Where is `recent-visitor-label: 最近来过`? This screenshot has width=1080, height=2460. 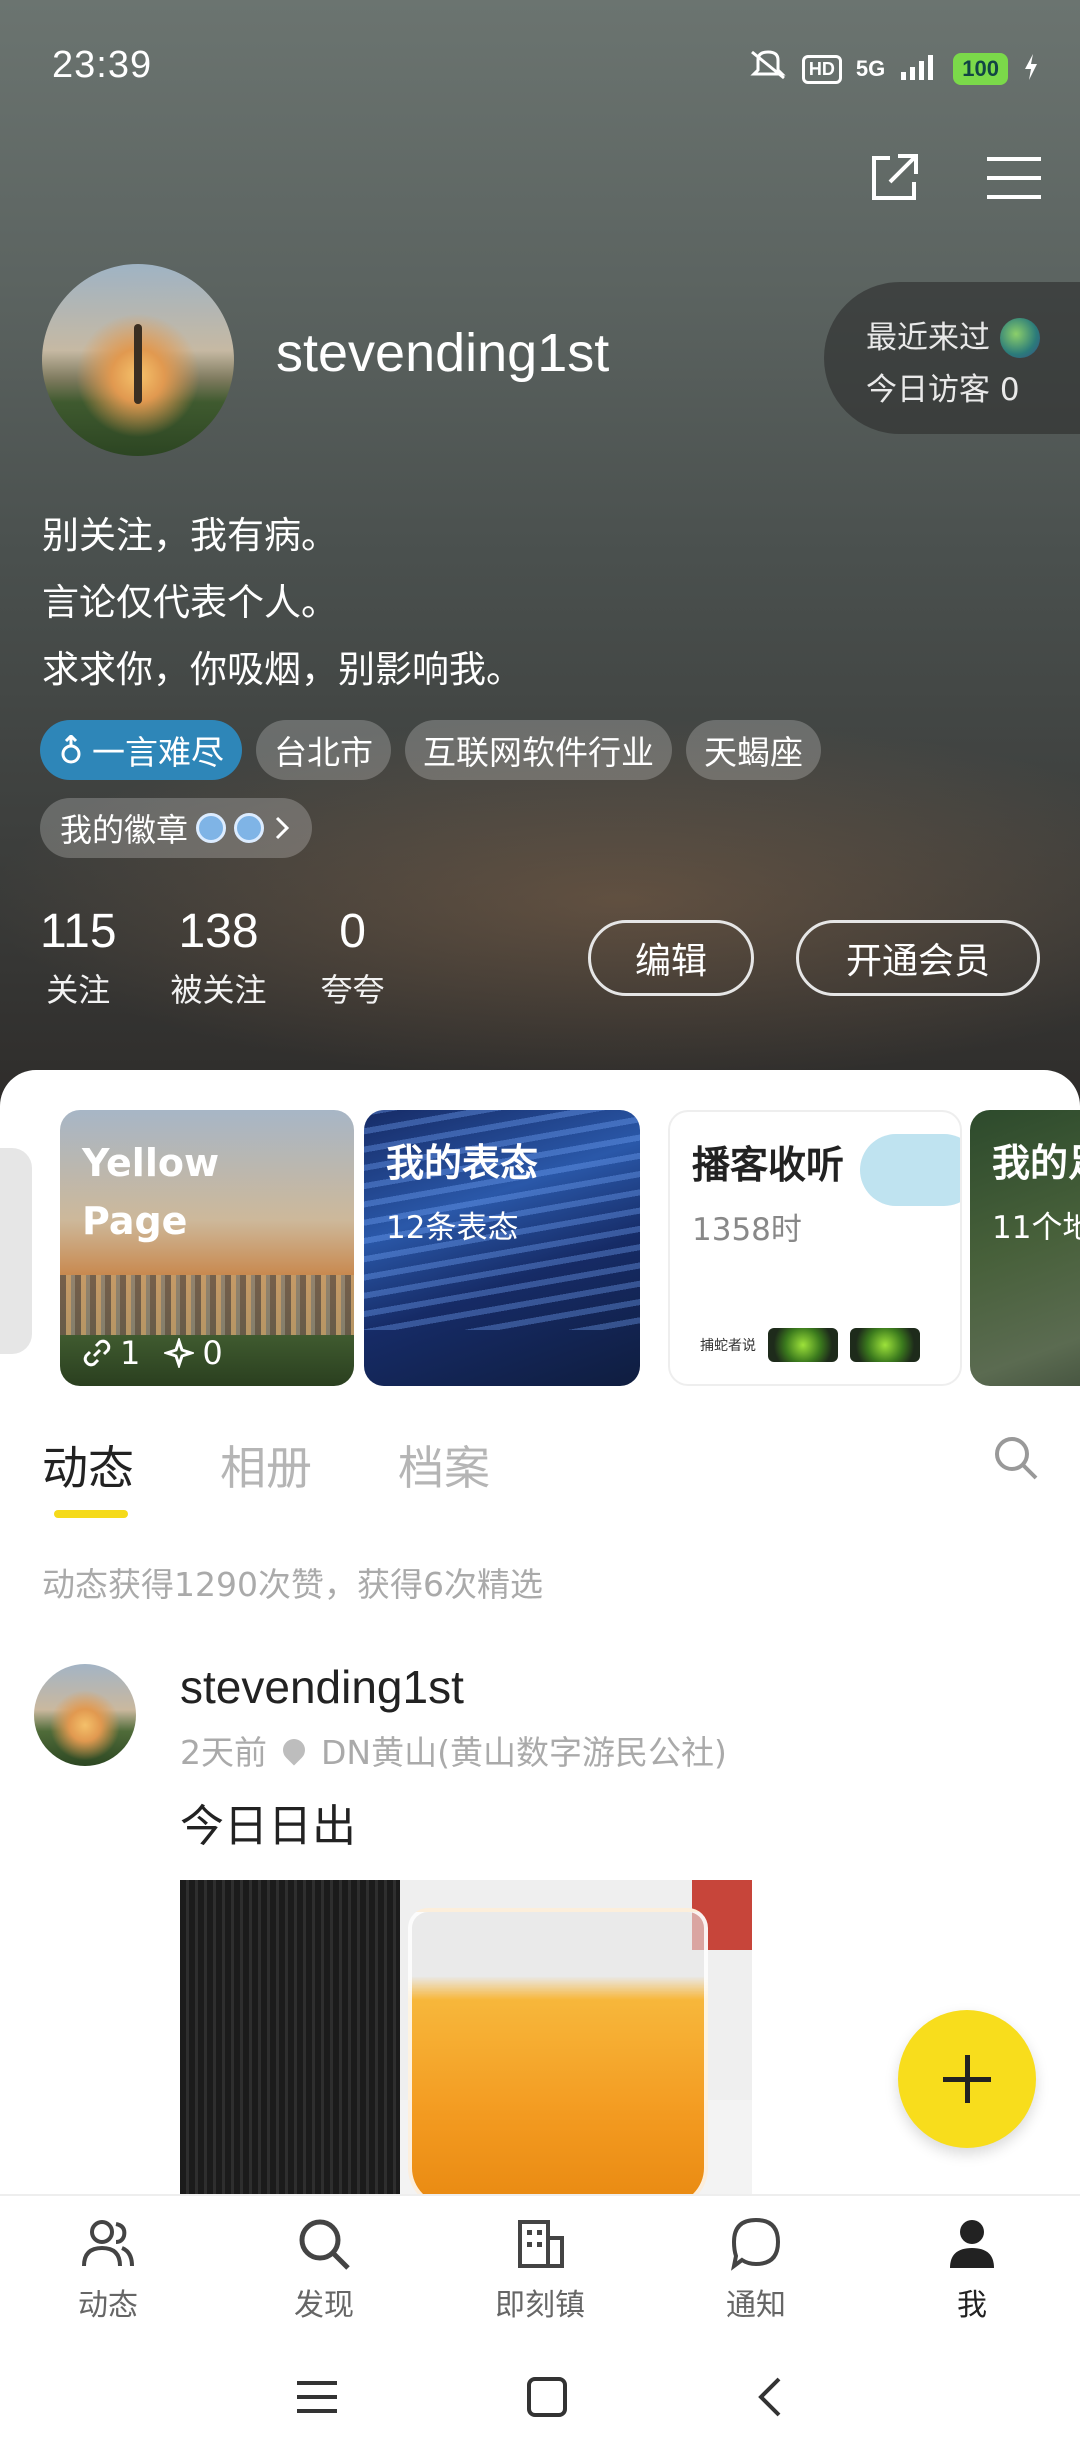 recent-visitor-label: 最近来过 is located at coordinates (928, 338).